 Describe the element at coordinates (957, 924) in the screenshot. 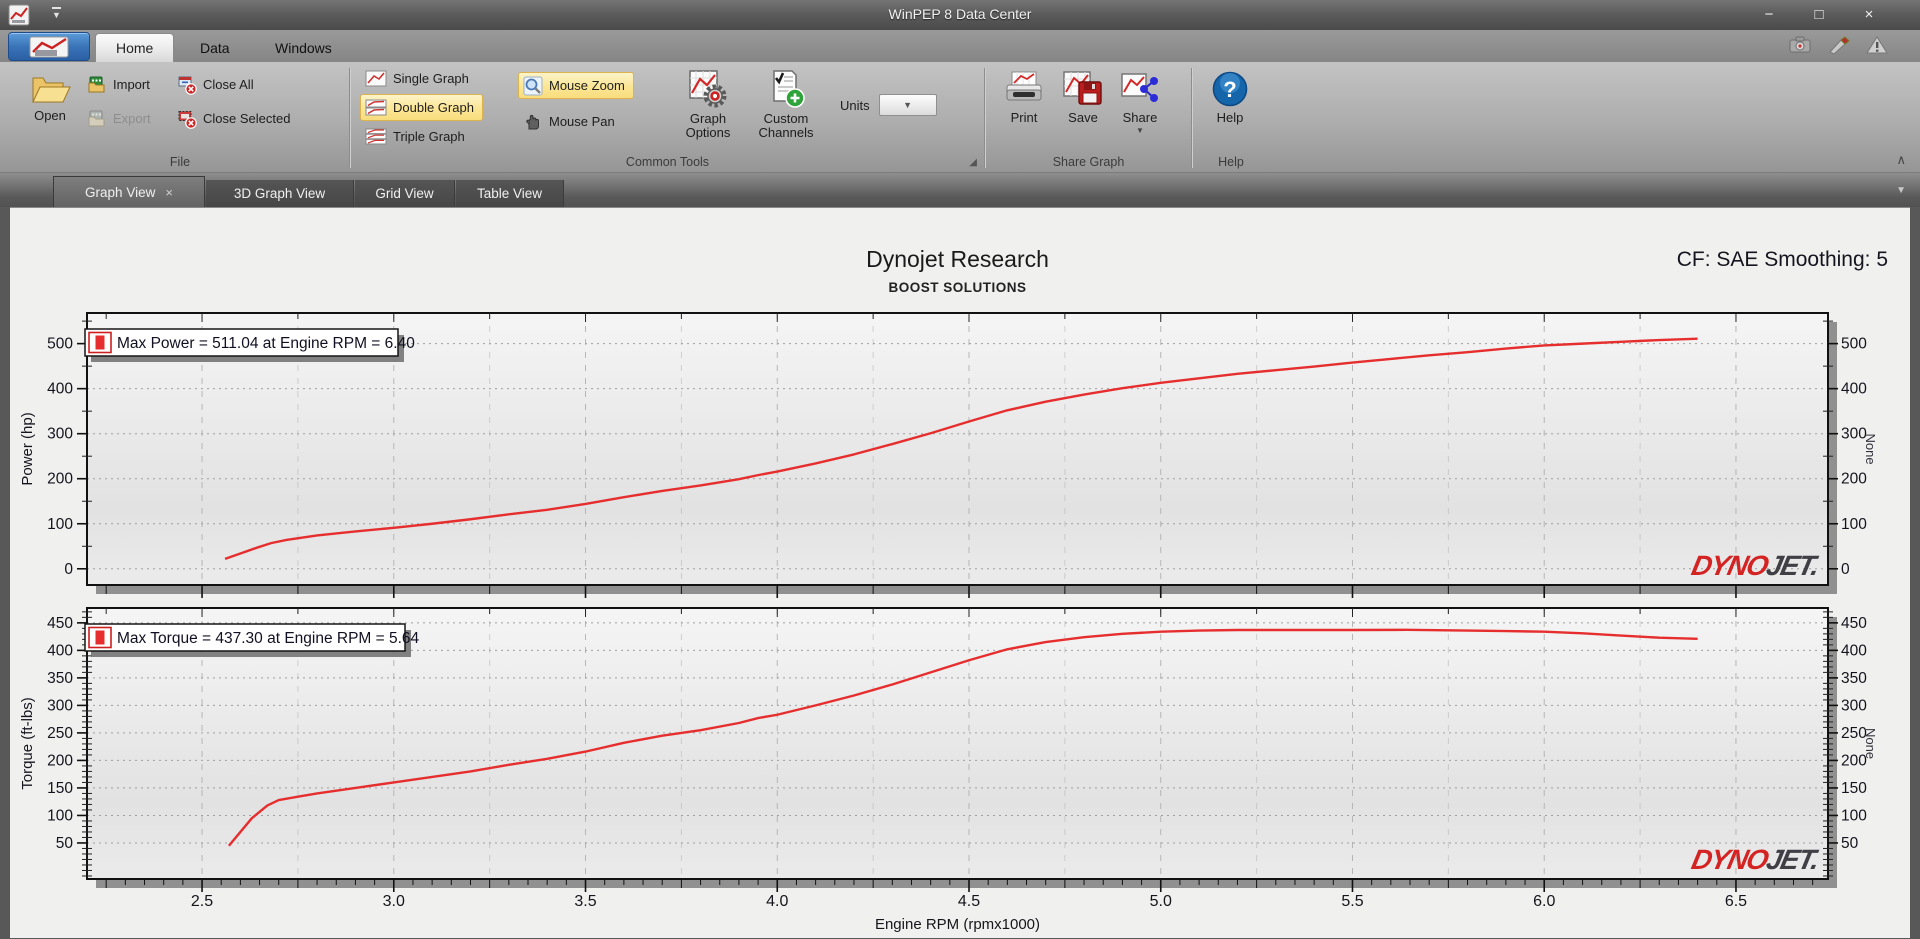

I see `x-axis-label: Engine RPM (rpmx1000)` at that location.